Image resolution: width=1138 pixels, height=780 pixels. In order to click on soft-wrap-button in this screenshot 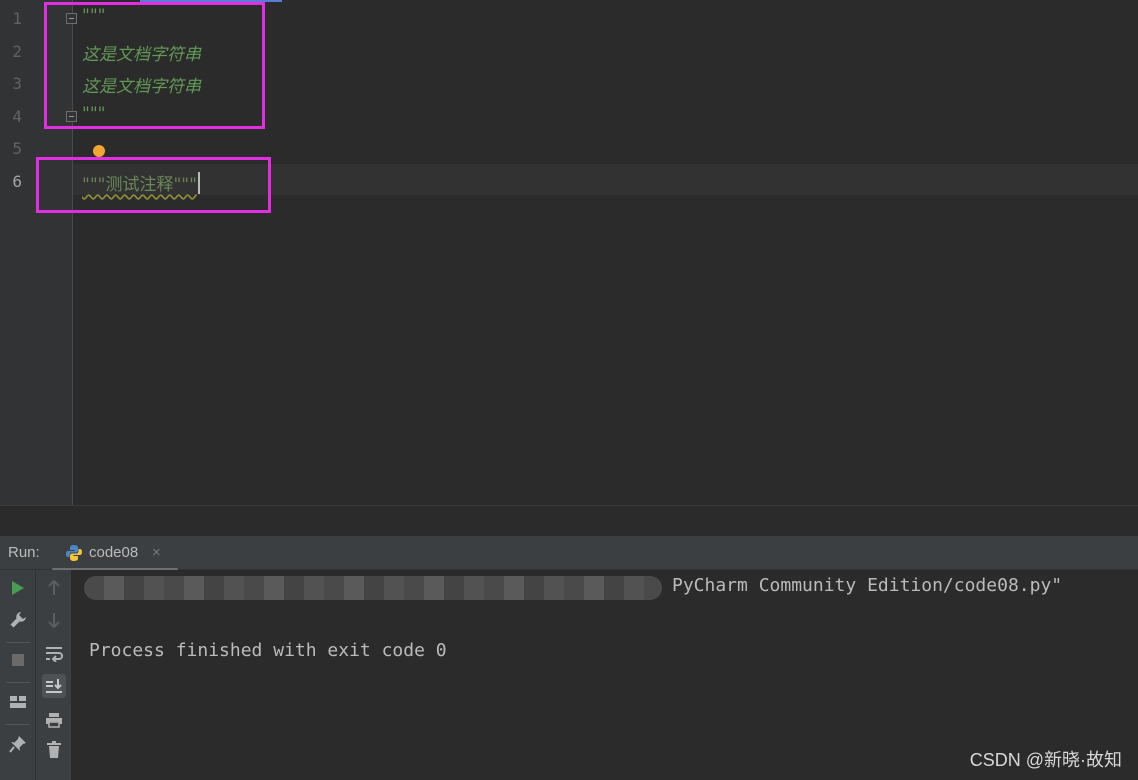, I will do `click(54, 654)`.